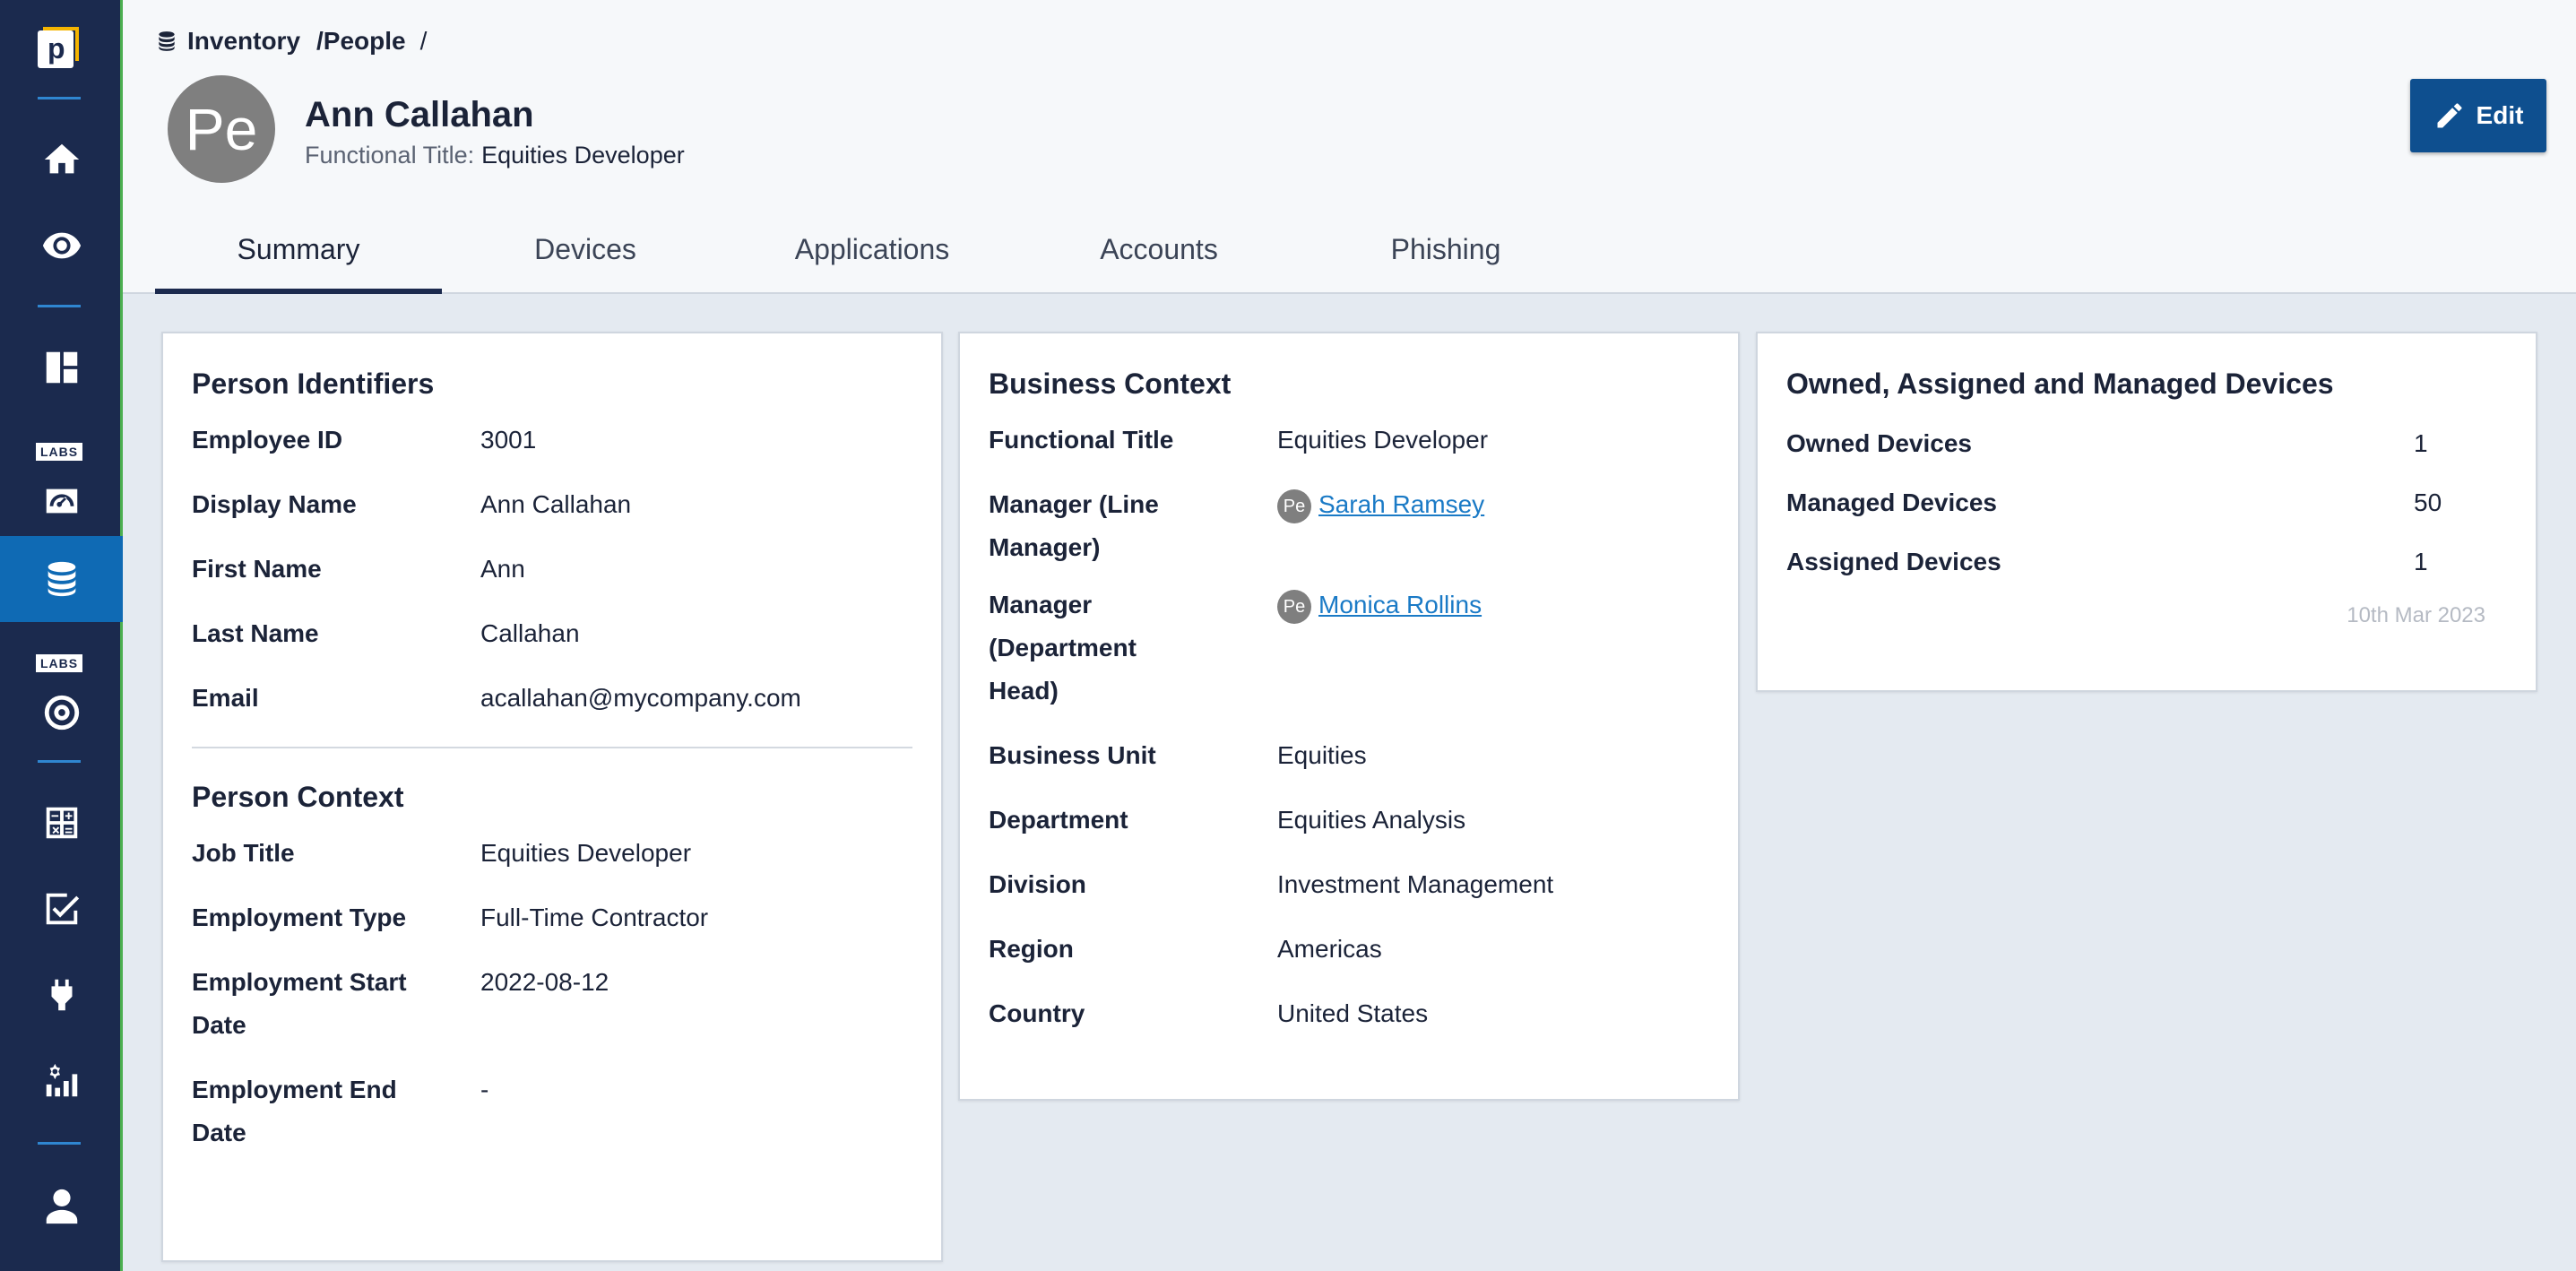 This screenshot has height=1271, width=2576. I want to click on field-value: -, so click(484, 1089).